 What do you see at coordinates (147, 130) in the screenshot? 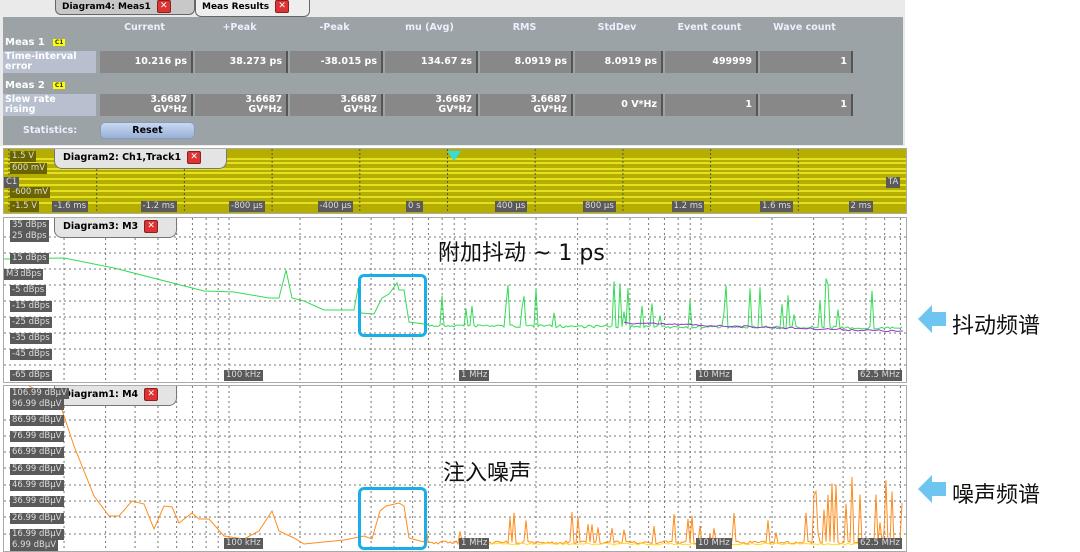
I see `reset-button: Reset` at bounding box center [147, 130].